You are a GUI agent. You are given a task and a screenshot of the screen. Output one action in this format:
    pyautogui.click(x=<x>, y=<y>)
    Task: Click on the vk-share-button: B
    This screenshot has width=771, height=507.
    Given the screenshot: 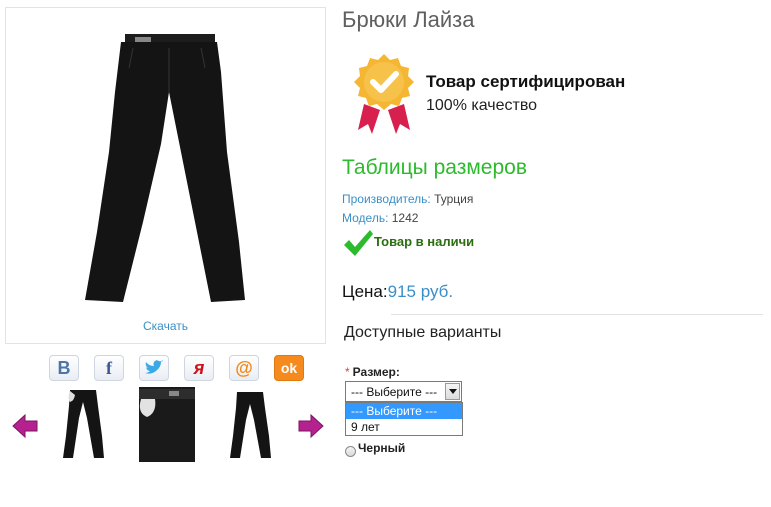 What is the action you would take?
    pyautogui.click(x=64, y=368)
    